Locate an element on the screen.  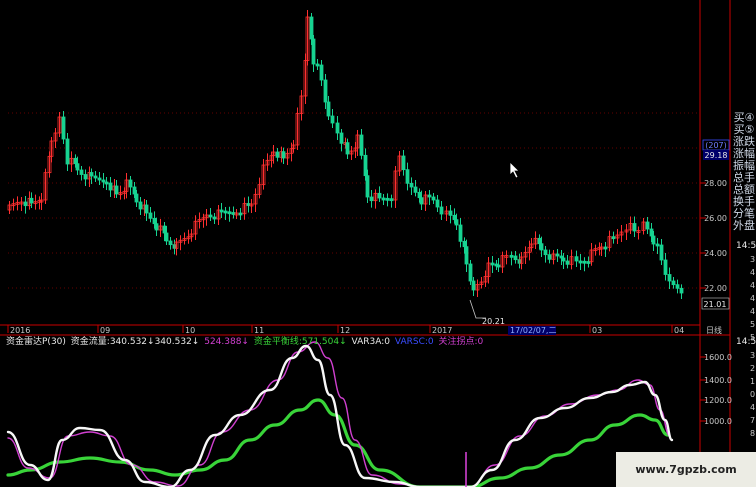
price-tick-label: 24.00 is located at coordinates (715, 253).